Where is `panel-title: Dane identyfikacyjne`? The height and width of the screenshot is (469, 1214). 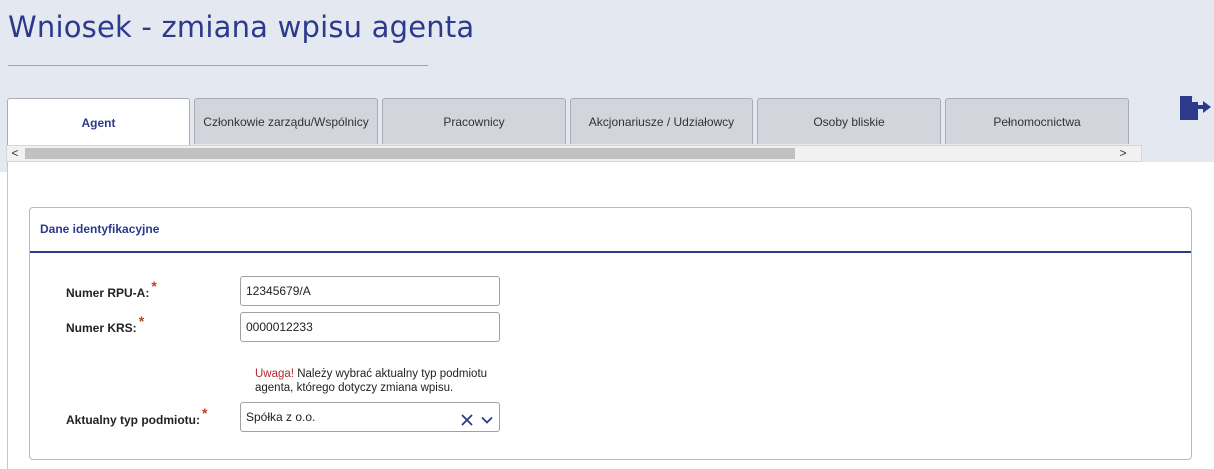 panel-title: Dane identyfikacyjne is located at coordinates (100, 229).